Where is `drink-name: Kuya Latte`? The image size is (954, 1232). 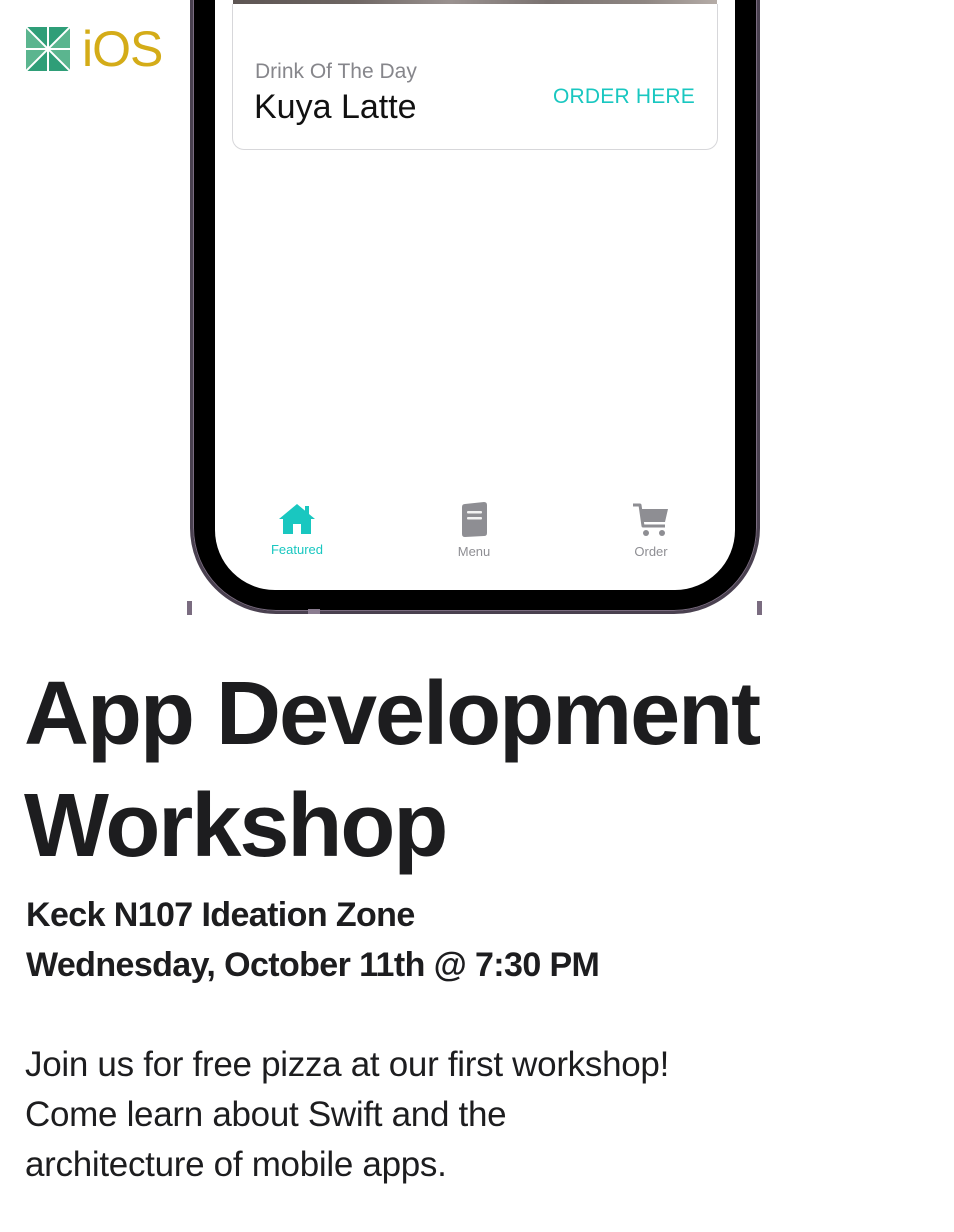
drink-name: Kuya Latte is located at coordinates (335, 107).